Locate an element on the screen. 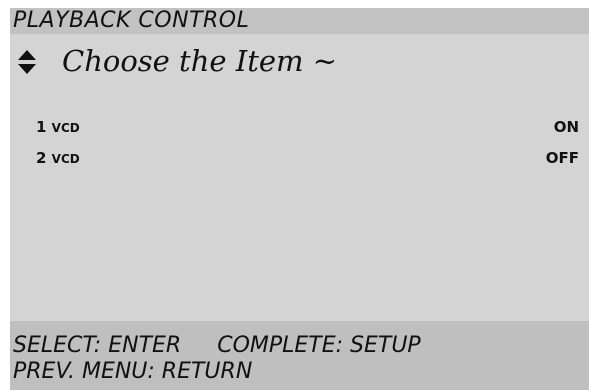  prev-menu-hint: PREV. MENU: RETURN is located at coordinates (133, 371).